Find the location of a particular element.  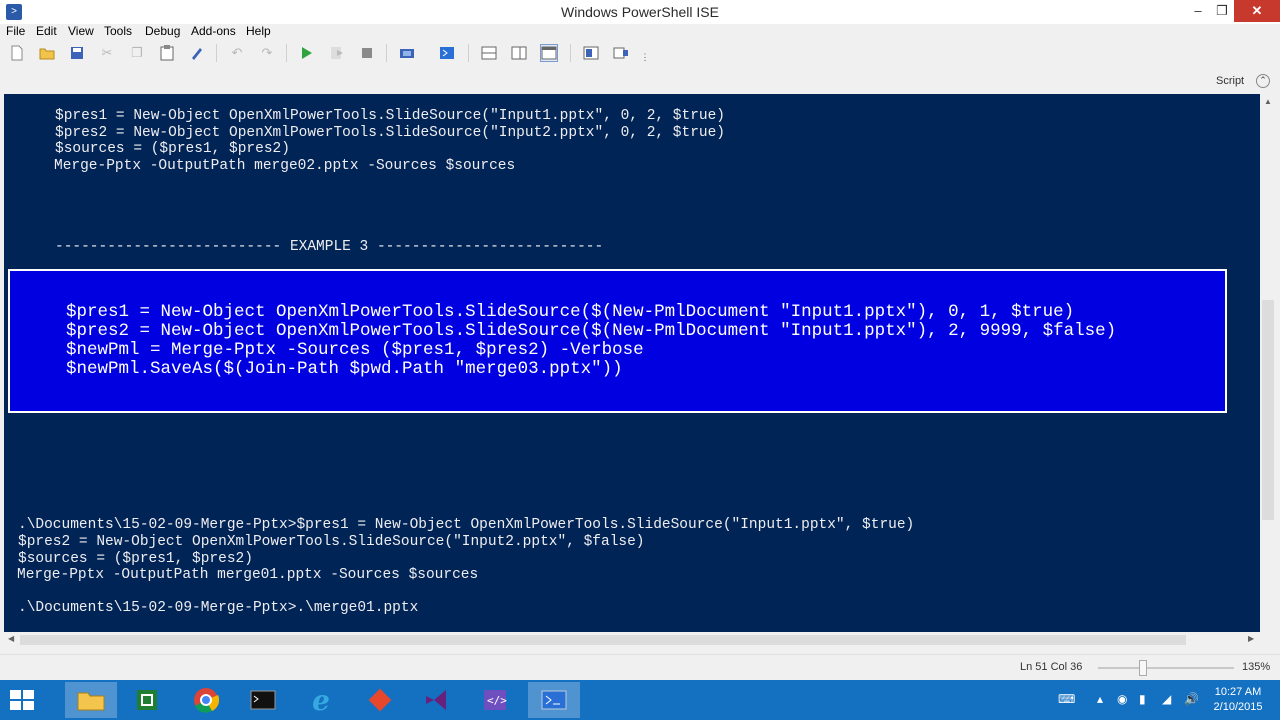

battery-icon: ▮ is located at coordinates (1142, 699).